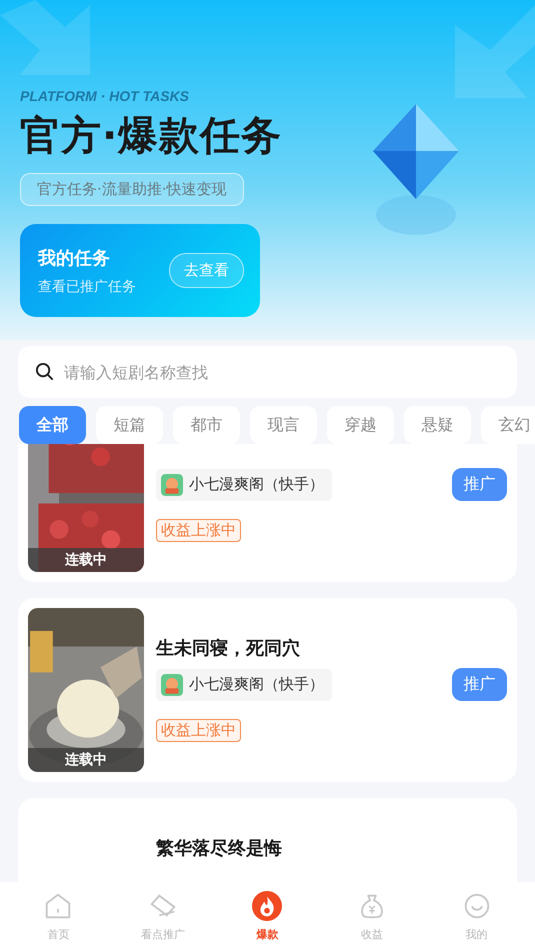 Image resolution: width=535 pixels, height=951 pixels. I want to click on category-tab: 悬疑, so click(437, 425).